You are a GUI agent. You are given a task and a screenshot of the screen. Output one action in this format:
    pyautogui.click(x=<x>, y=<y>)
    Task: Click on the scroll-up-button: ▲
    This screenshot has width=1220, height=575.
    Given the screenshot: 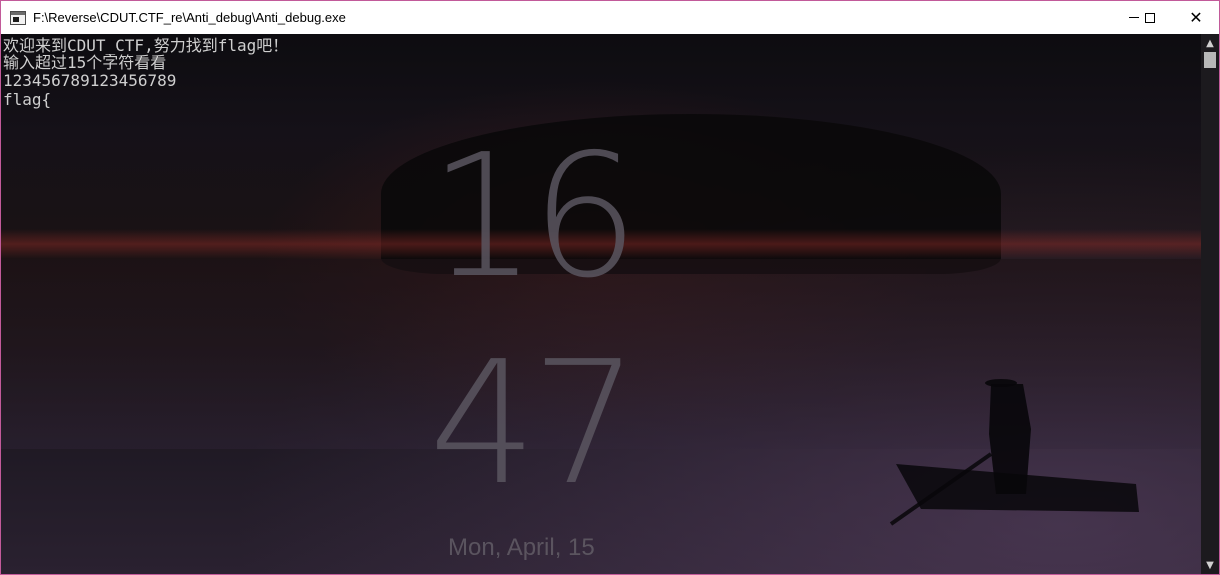 What is the action you would take?
    pyautogui.click(x=1210, y=43)
    